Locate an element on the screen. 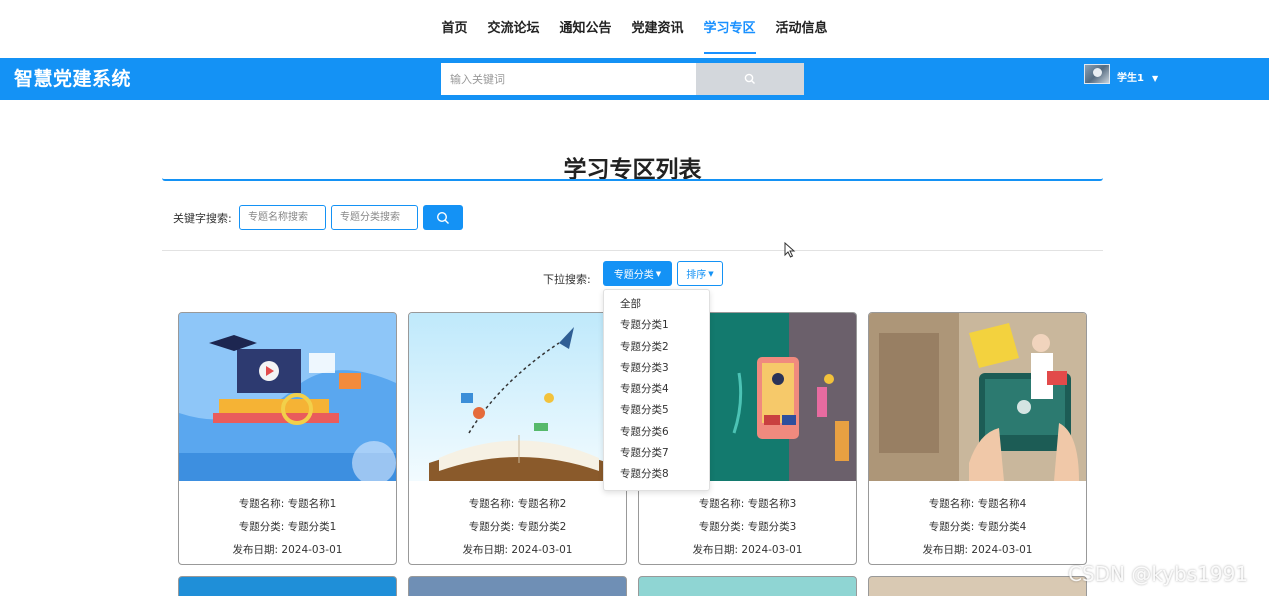 The image size is (1269, 596). section-divider is located at coordinates (632, 250).